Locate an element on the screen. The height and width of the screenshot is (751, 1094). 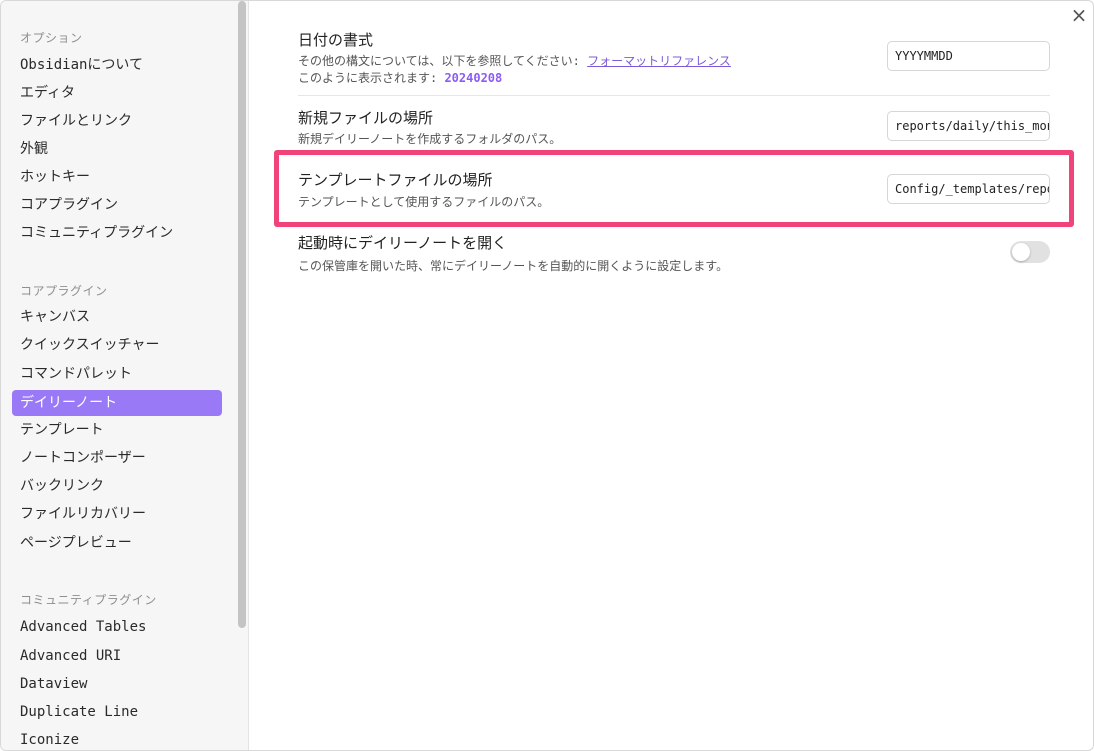
setting-template-location-desc: テンプレートとして使用するファイルのパス。 is located at coordinates (424, 202).